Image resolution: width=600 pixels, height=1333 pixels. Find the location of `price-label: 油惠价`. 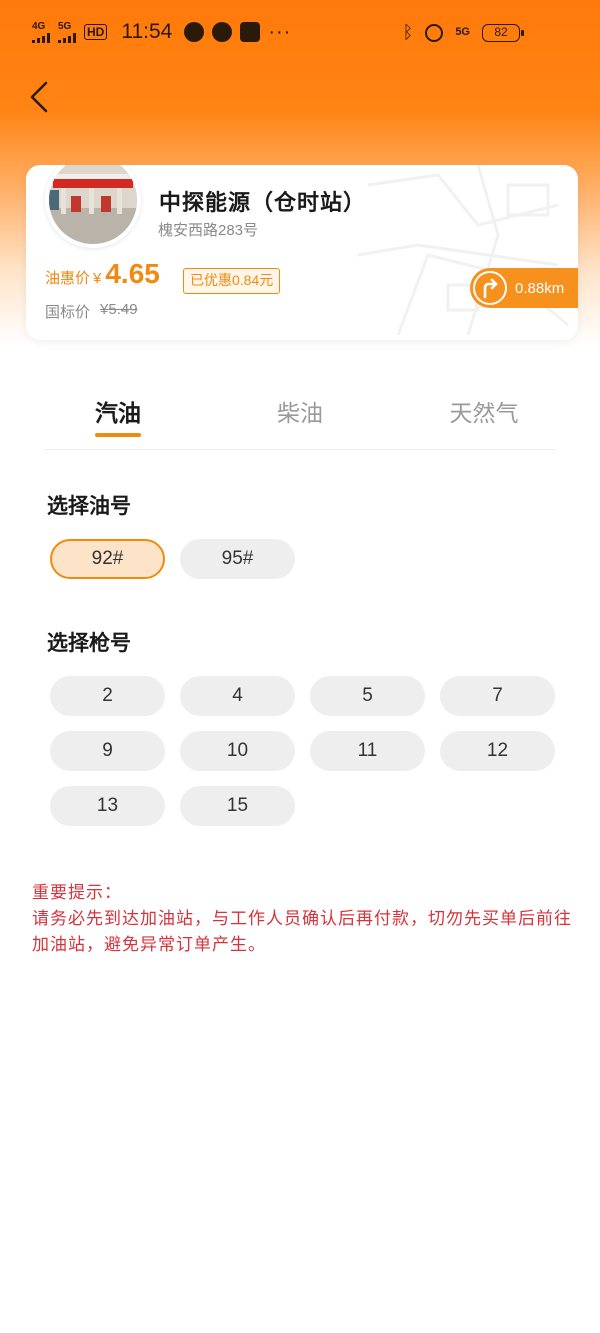

price-label: 油惠价 is located at coordinates (68, 278).